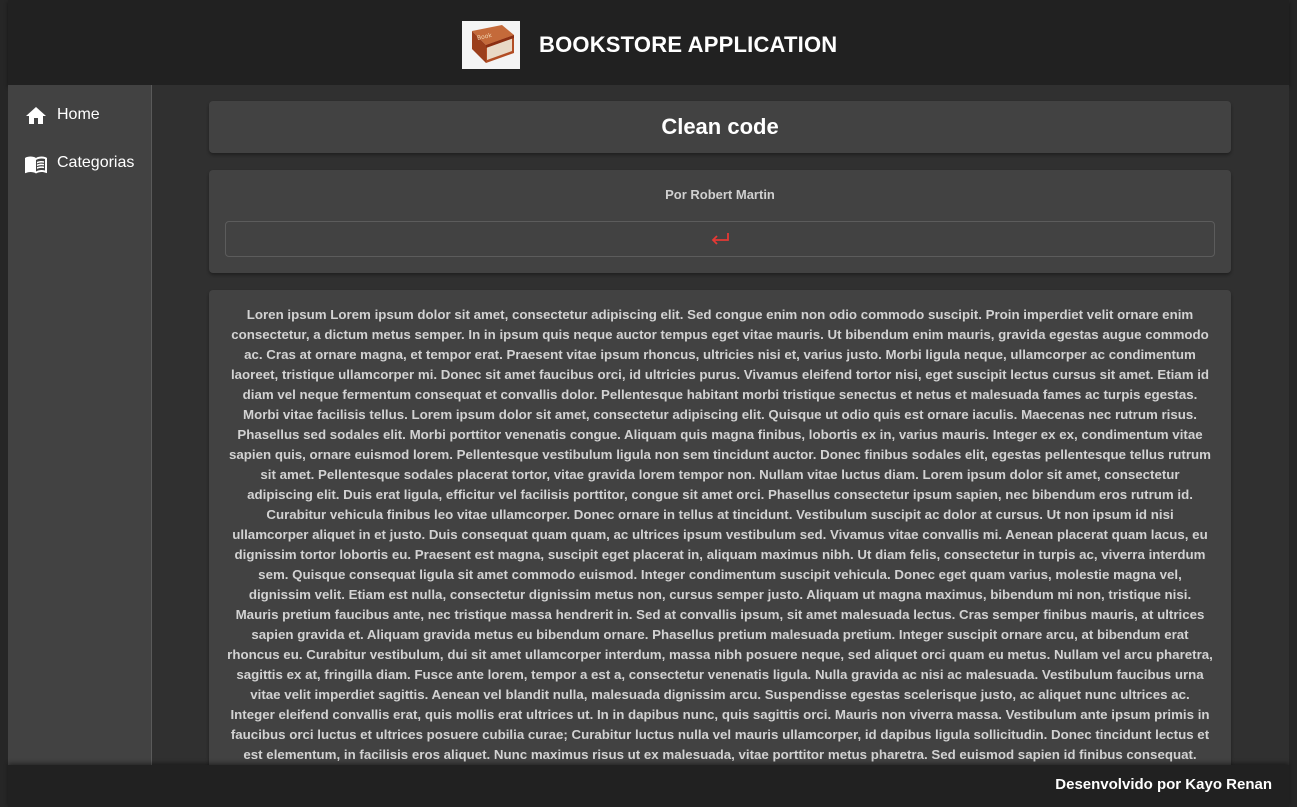 The width and height of the screenshot is (1297, 807). I want to click on sidebar-item-home: Home, so click(79, 116).